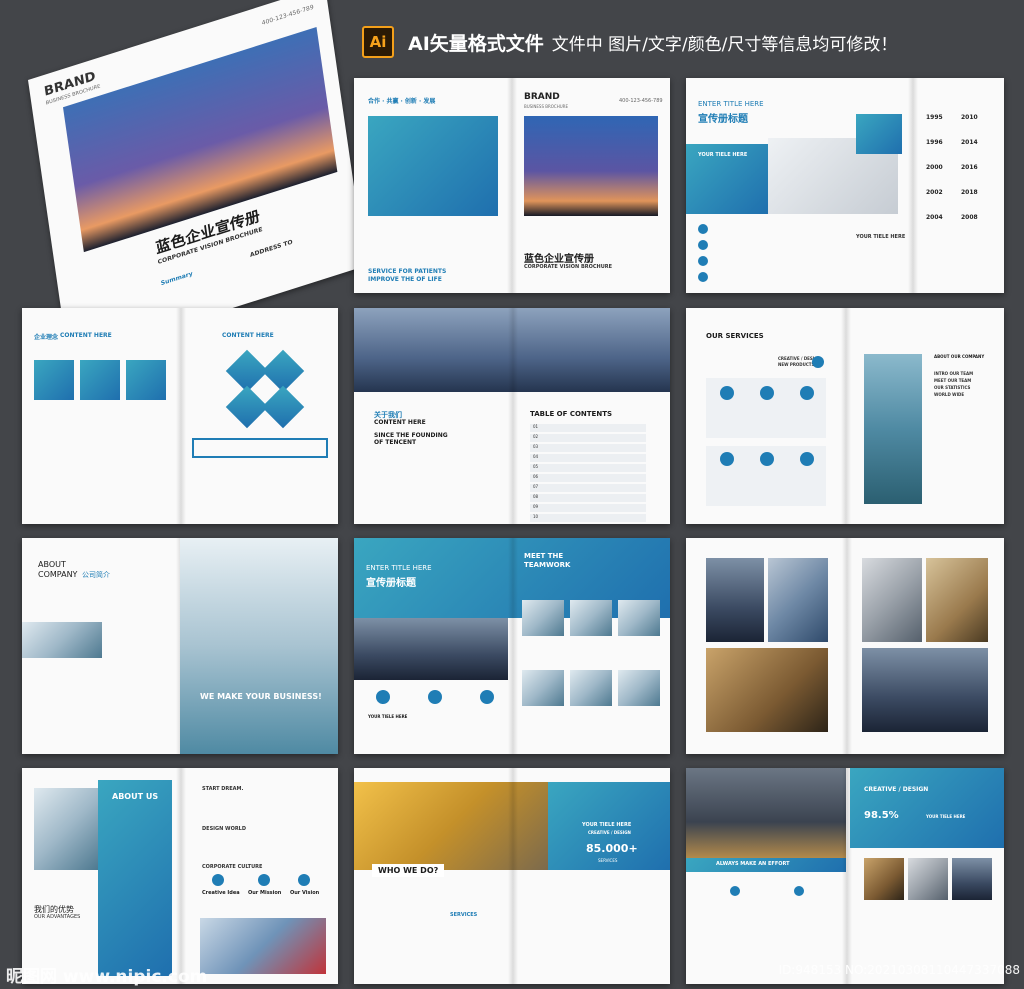  I want to click on spread11-creative: CREATIVE / DESIGN, so click(896, 789).